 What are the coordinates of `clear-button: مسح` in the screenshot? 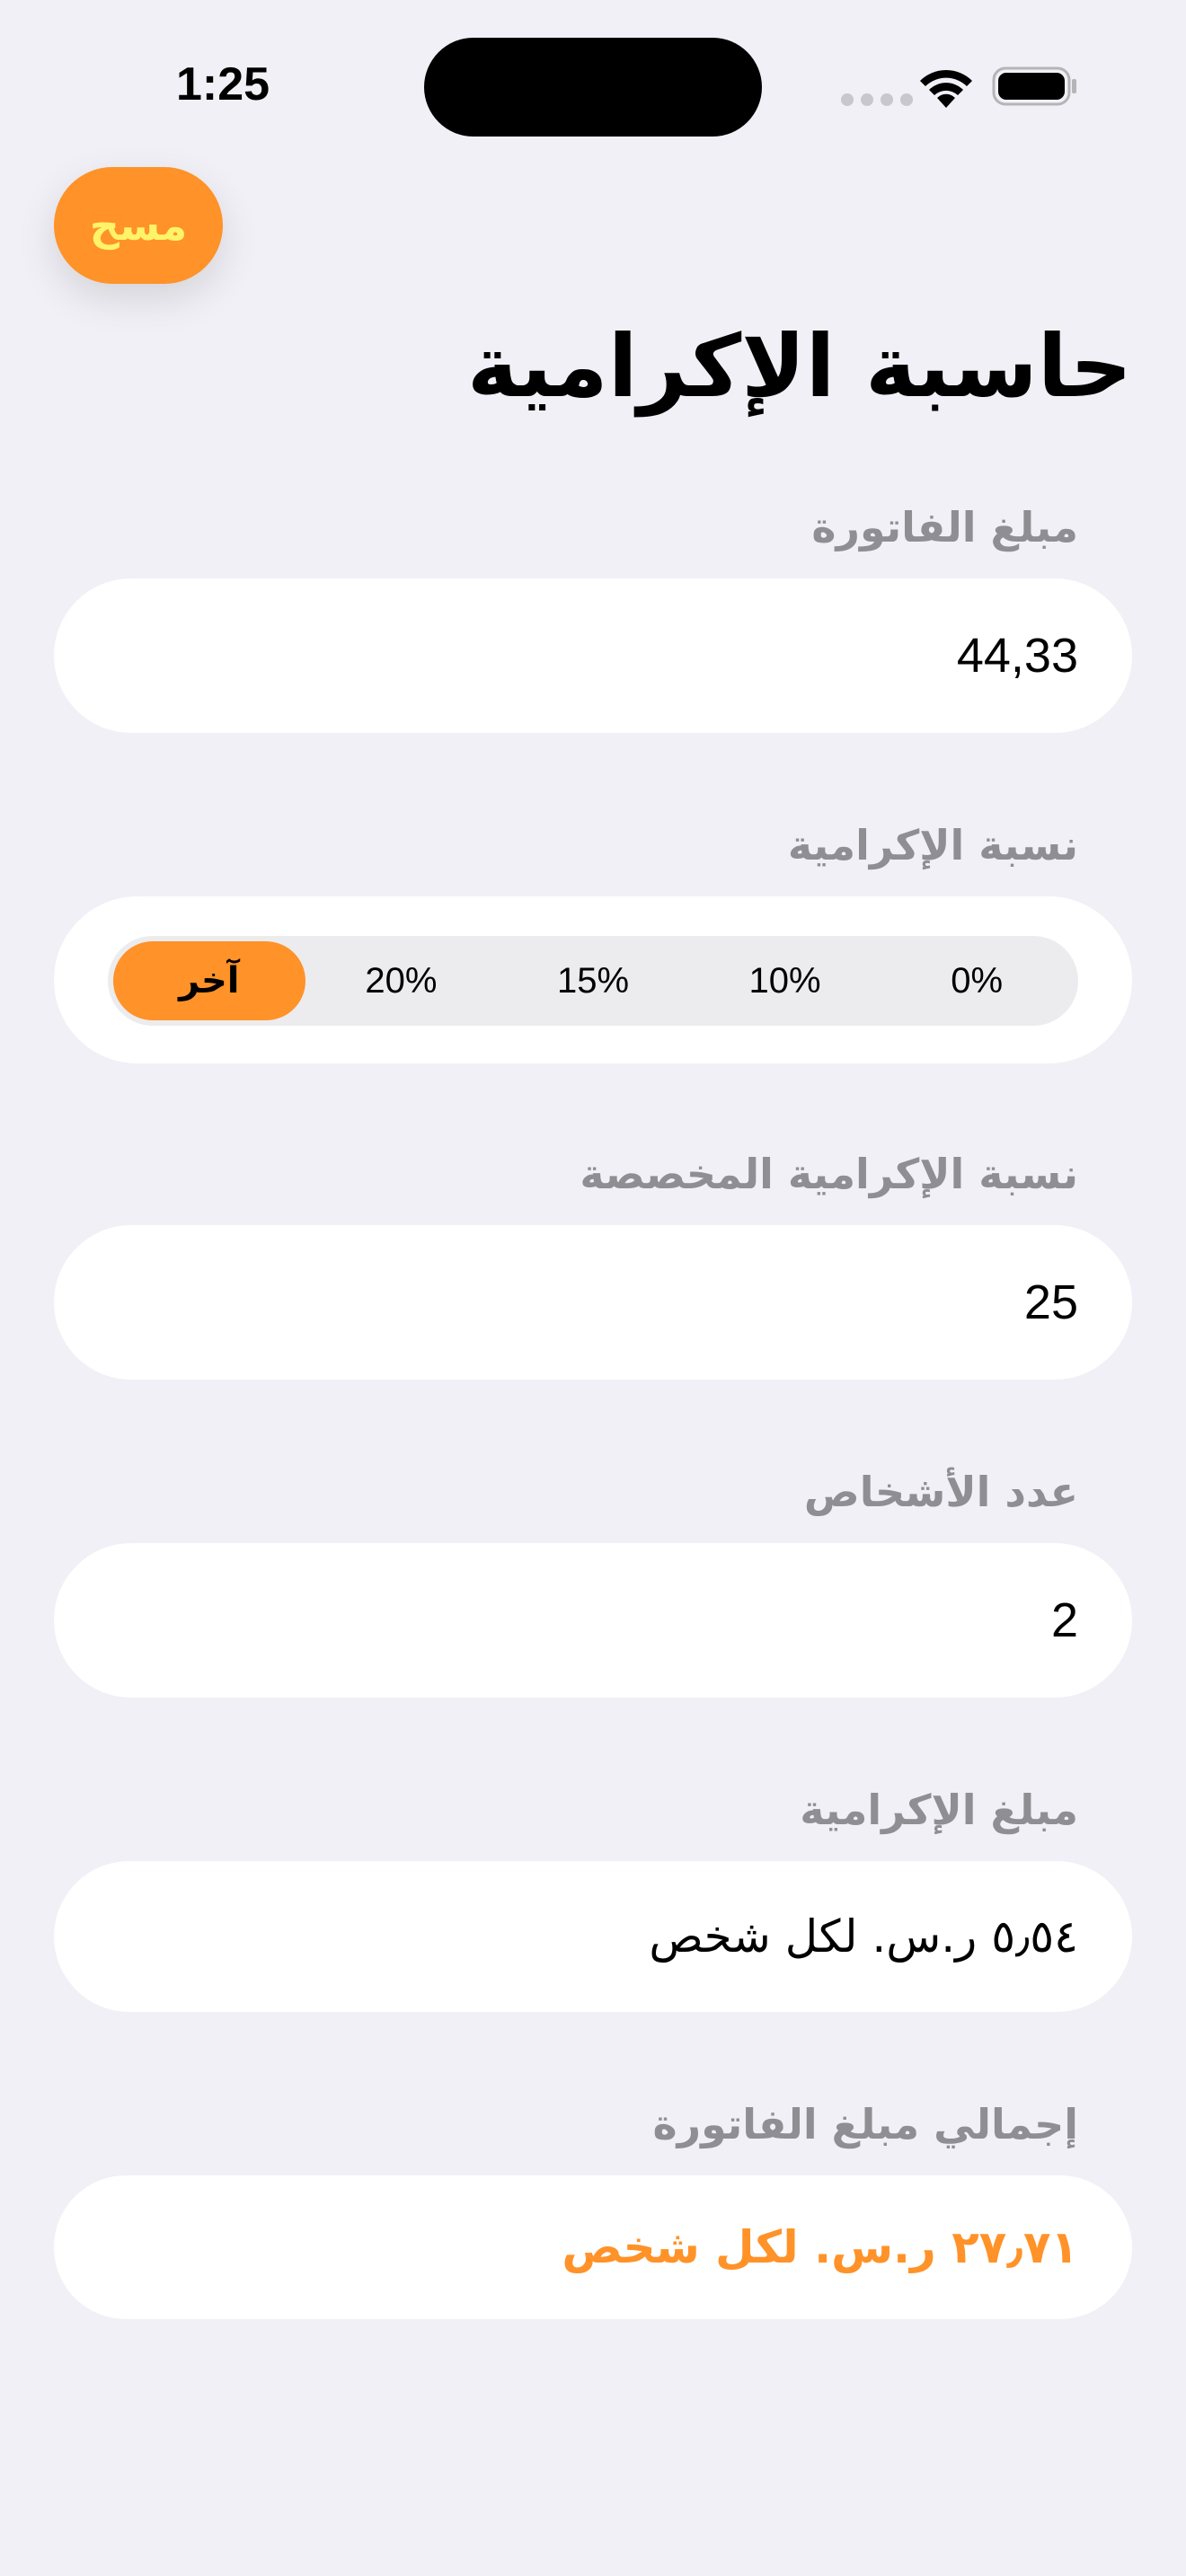 It's located at (138, 225).